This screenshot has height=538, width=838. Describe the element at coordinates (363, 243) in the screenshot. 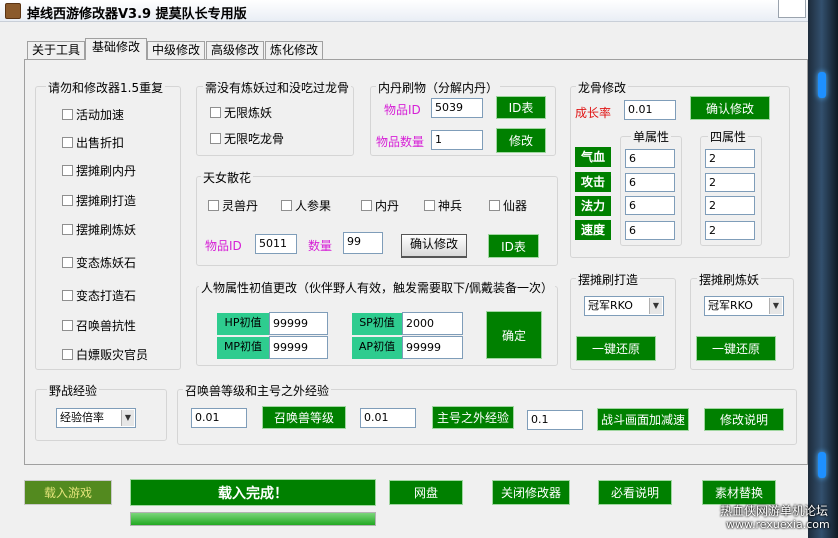

I see `fairy-qty-input: 99` at that location.